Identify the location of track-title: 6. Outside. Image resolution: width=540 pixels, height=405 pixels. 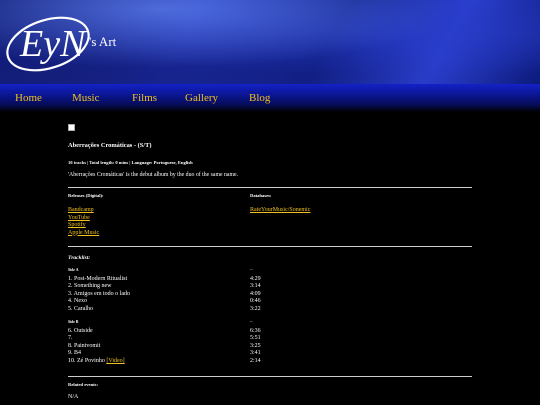
(80, 330).